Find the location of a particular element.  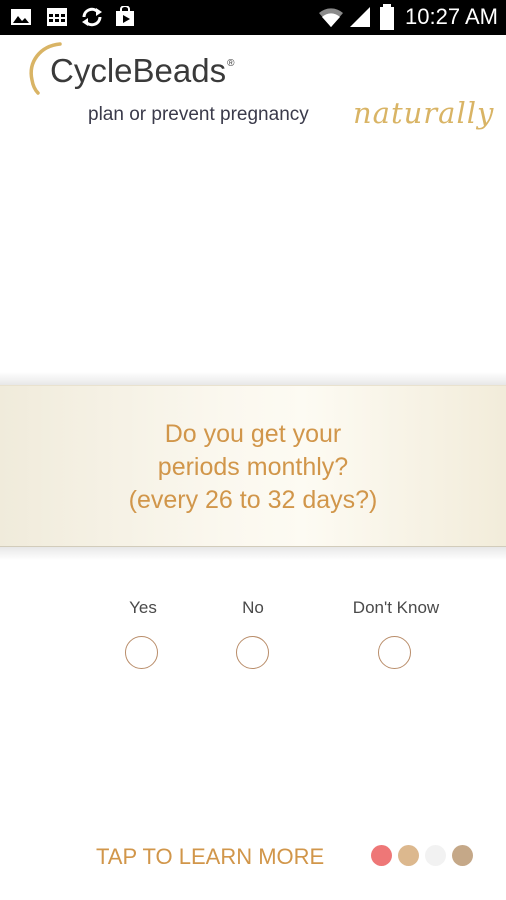

radio-no is located at coordinates (252, 652).